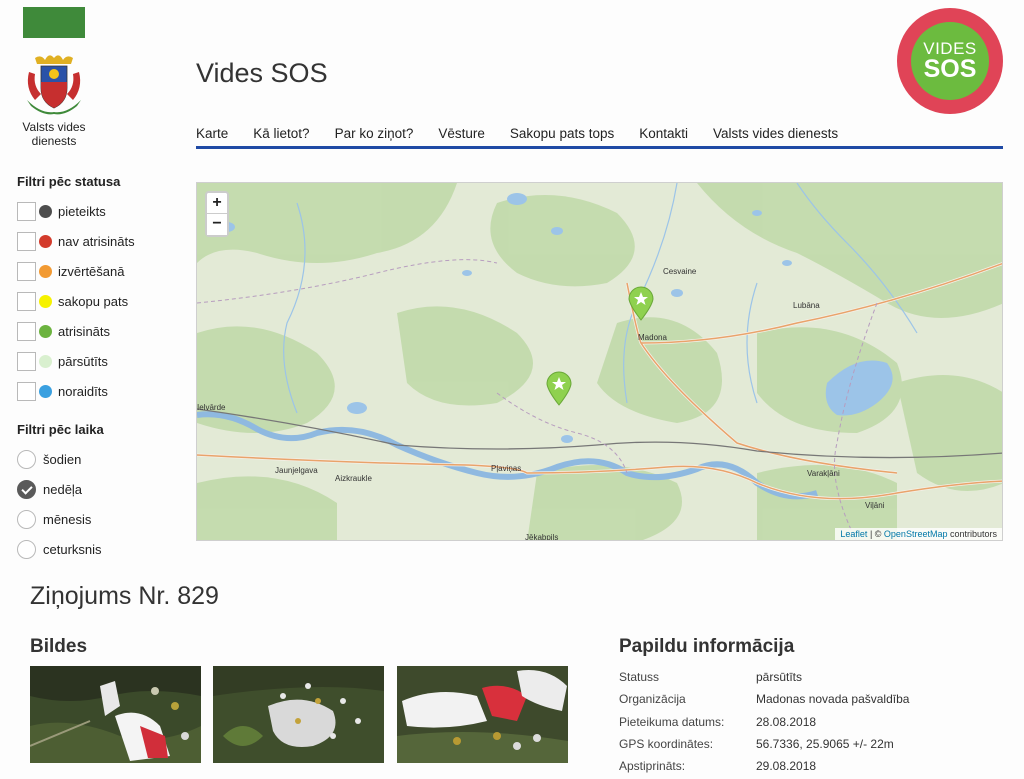 The height and width of the screenshot is (779, 1024). Describe the element at coordinates (680, 271) in the screenshot. I see `place-label: Cesvaine` at that location.